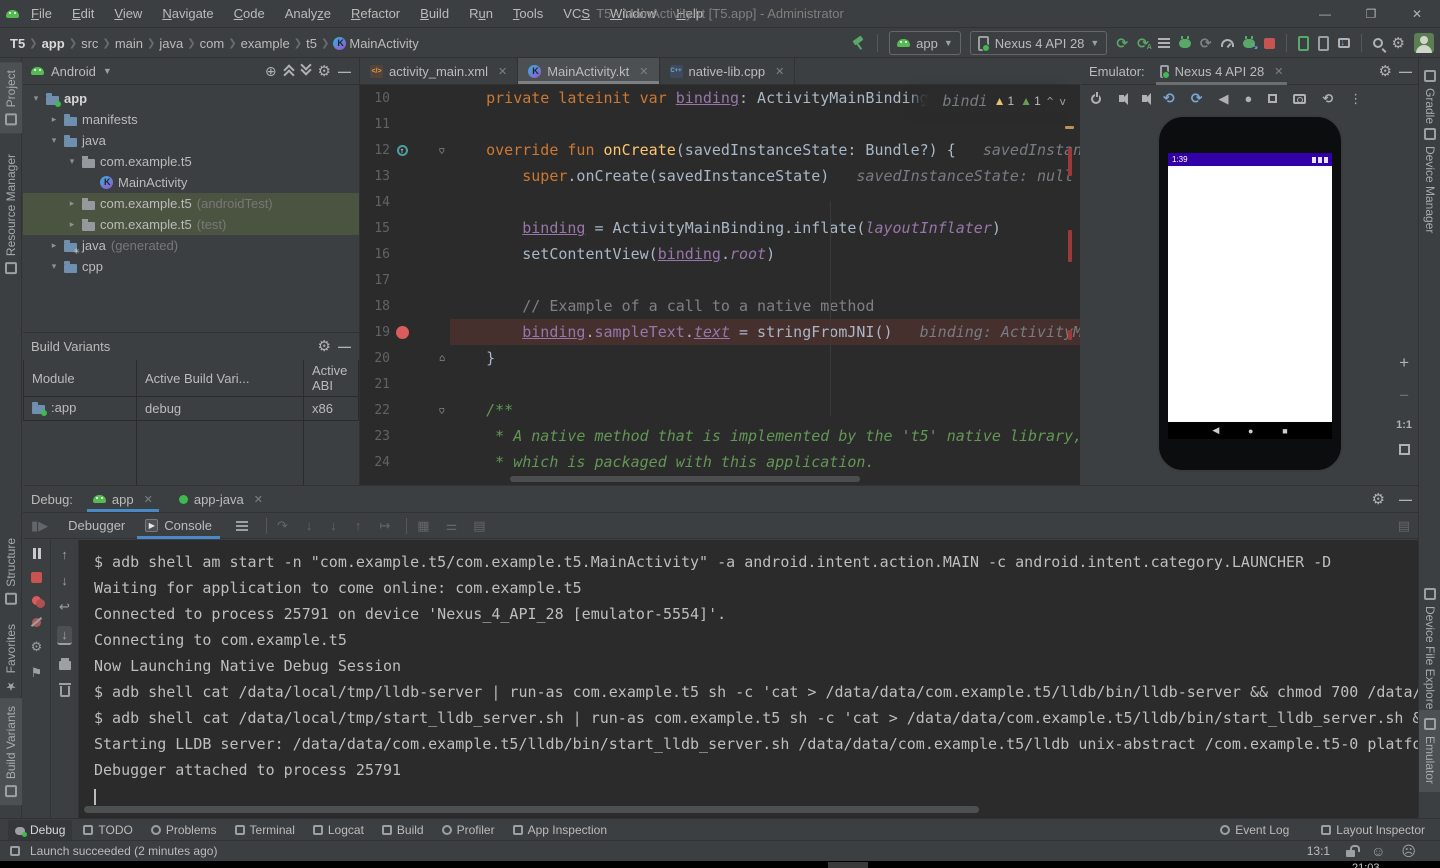 Image resolution: width=1440 pixels, height=868 pixels. I want to click on back-icon: ◀, so click(1223, 98).